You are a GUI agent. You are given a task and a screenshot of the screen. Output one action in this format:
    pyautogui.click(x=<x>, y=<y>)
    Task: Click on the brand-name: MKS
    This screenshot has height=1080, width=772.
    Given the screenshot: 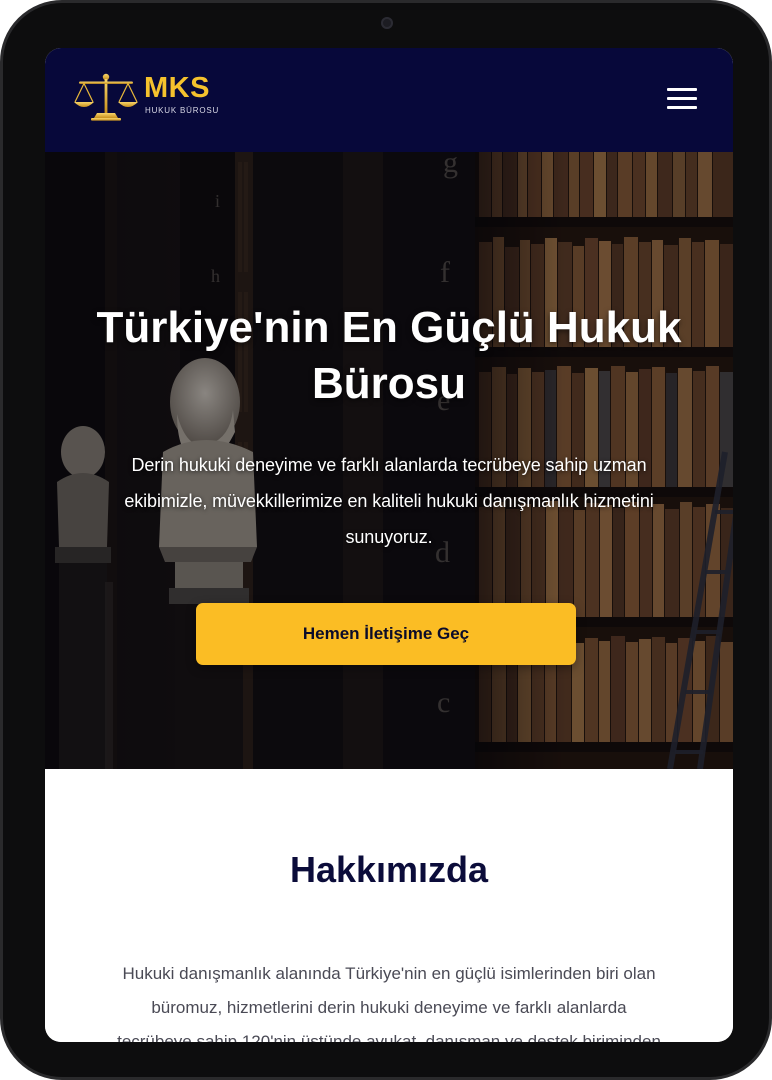 What is the action you would take?
    pyautogui.click(x=177, y=88)
    